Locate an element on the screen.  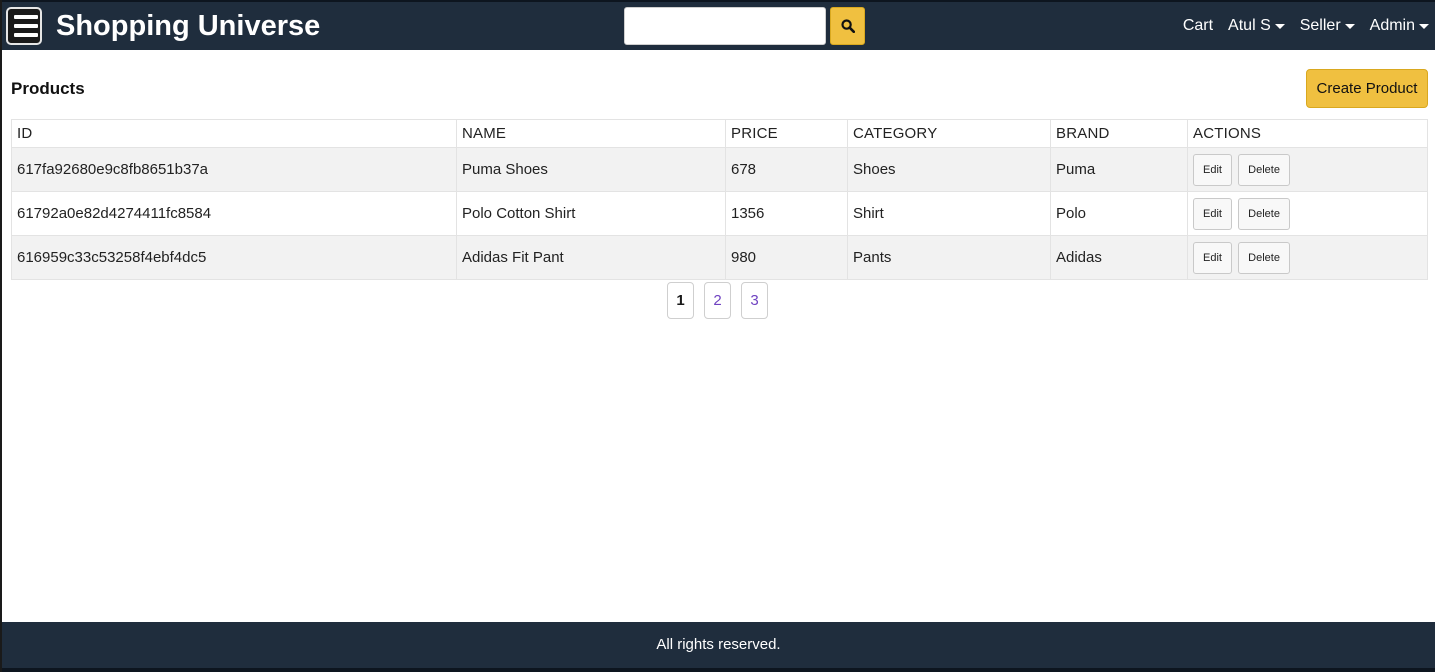
footer: All rights reserved. is located at coordinates (718, 647).